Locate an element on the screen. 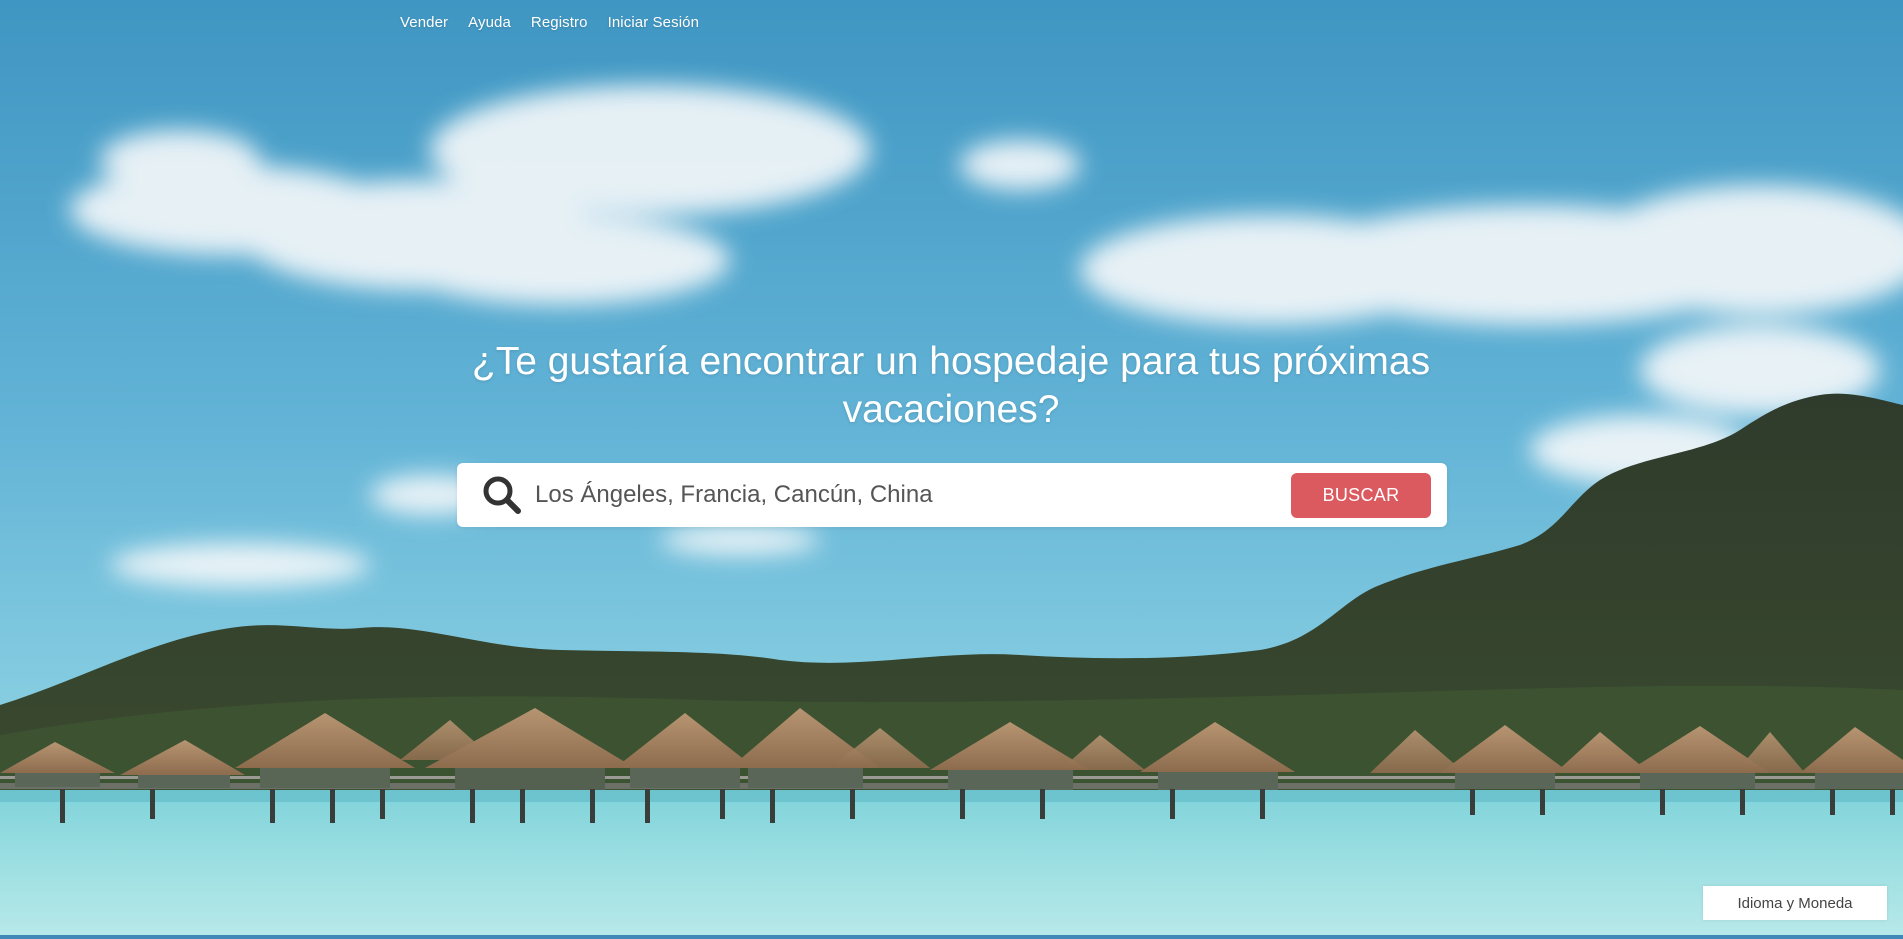 This screenshot has height=939, width=1903. nav-link-registro: Registro is located at coordinates (559, 22).